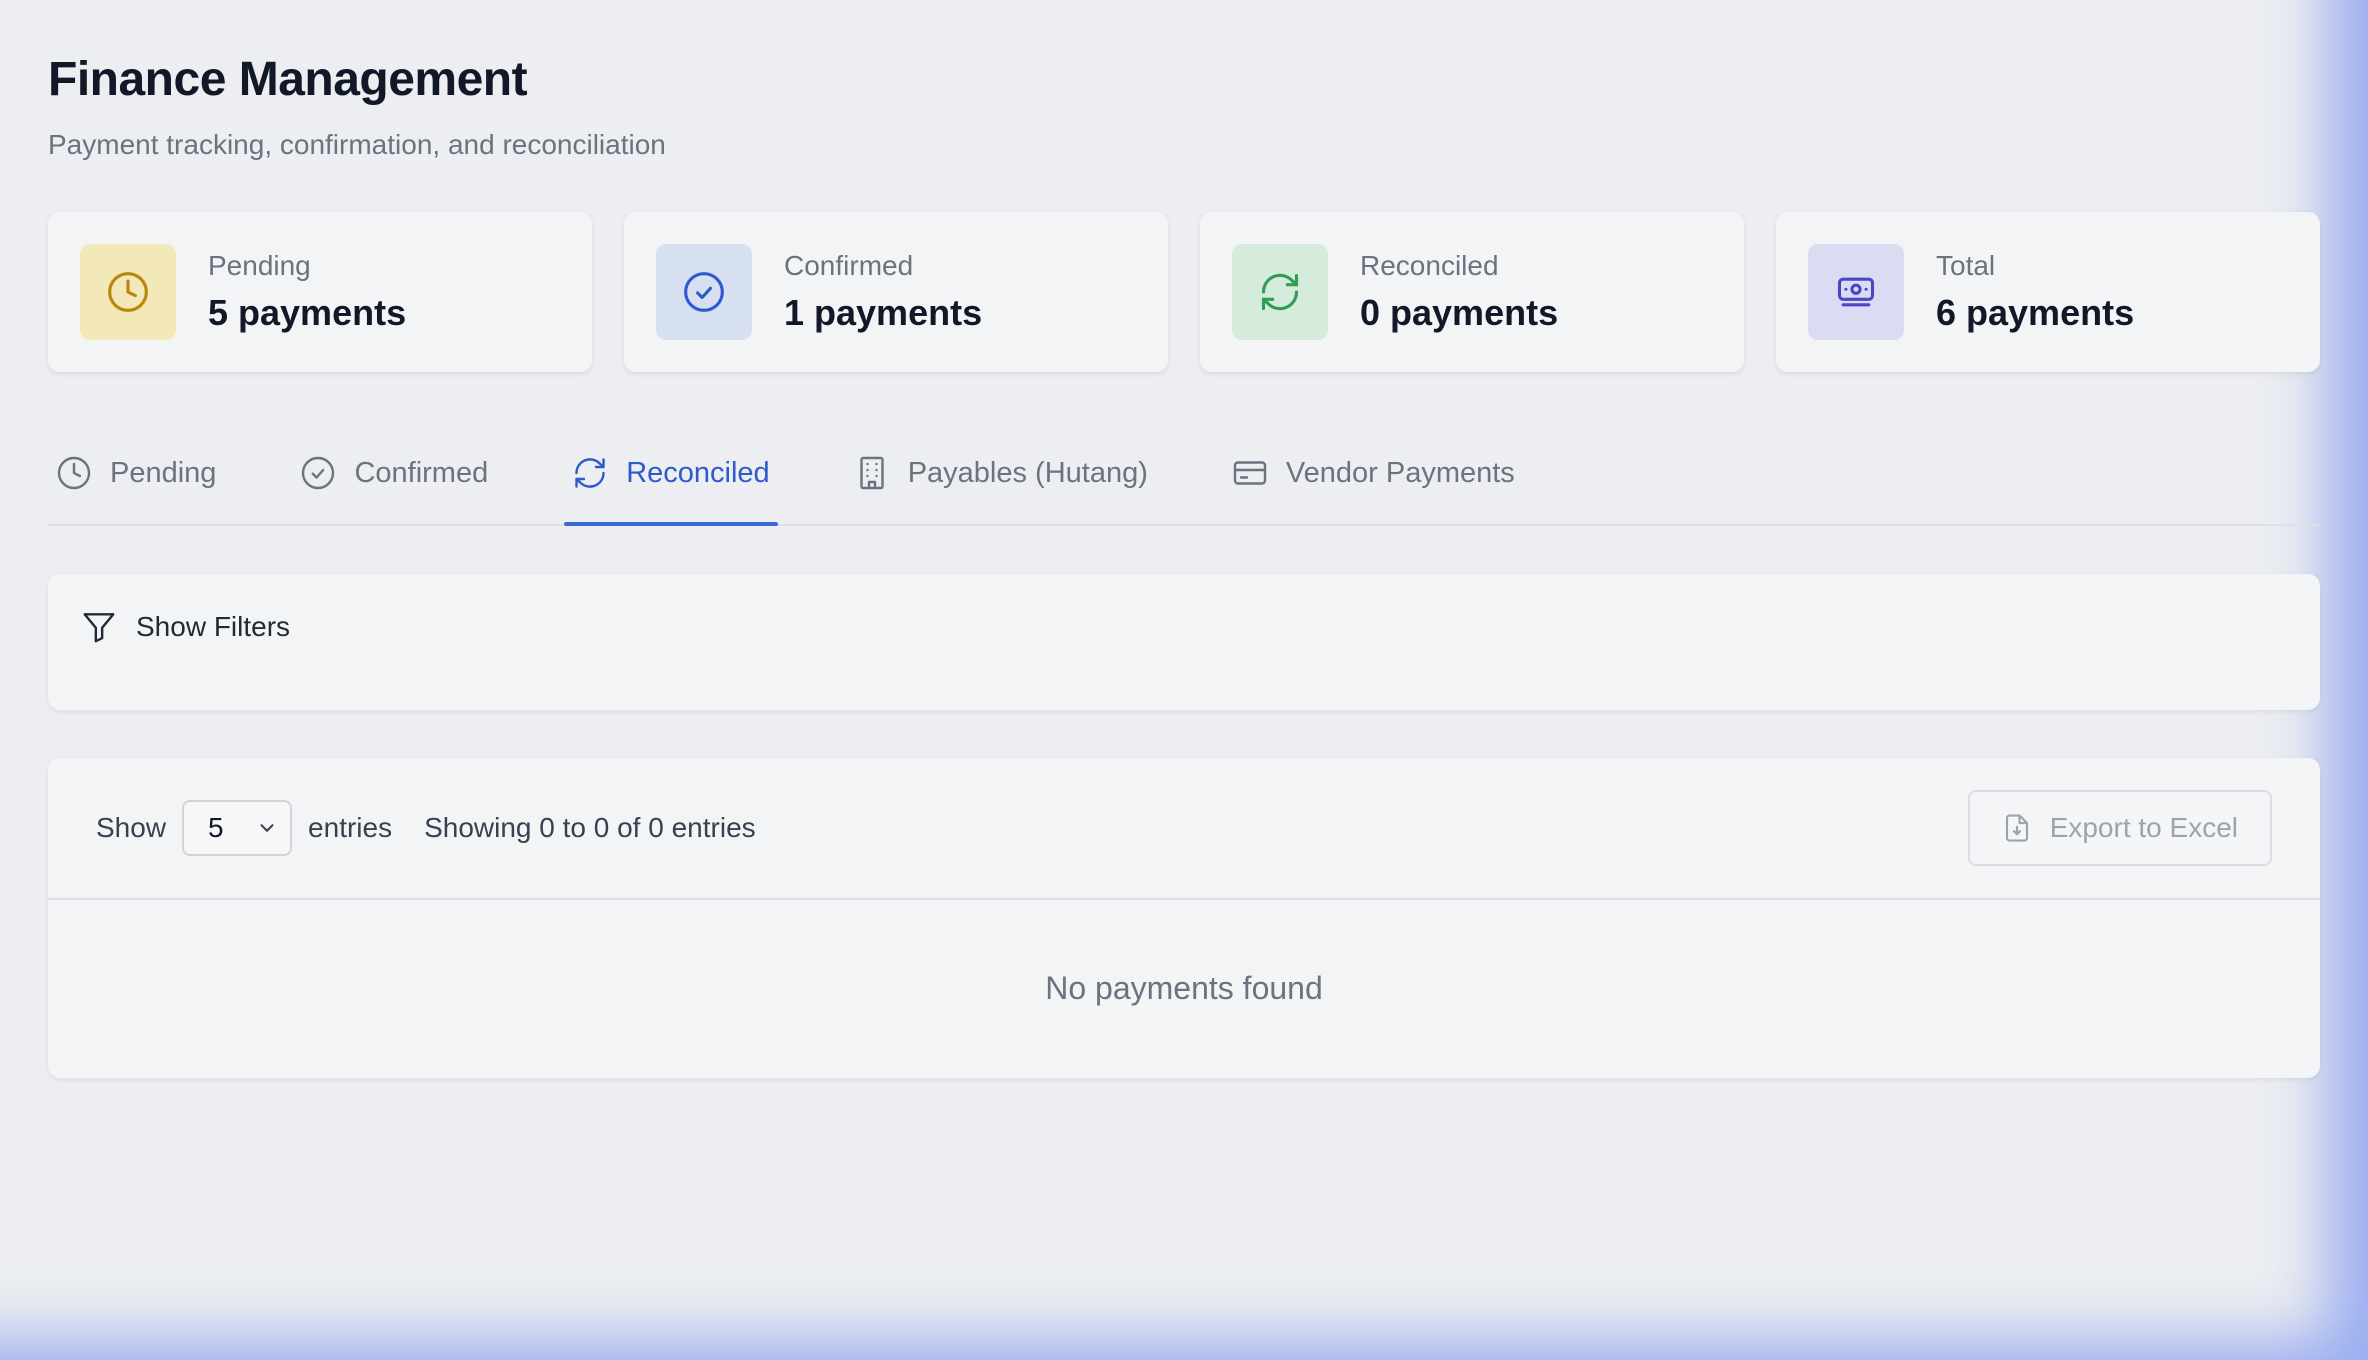  What do you see at coordinates (307, 312) in the screenshot?
I see `stat-value: 5 payments` at bounding box center [307, 312].